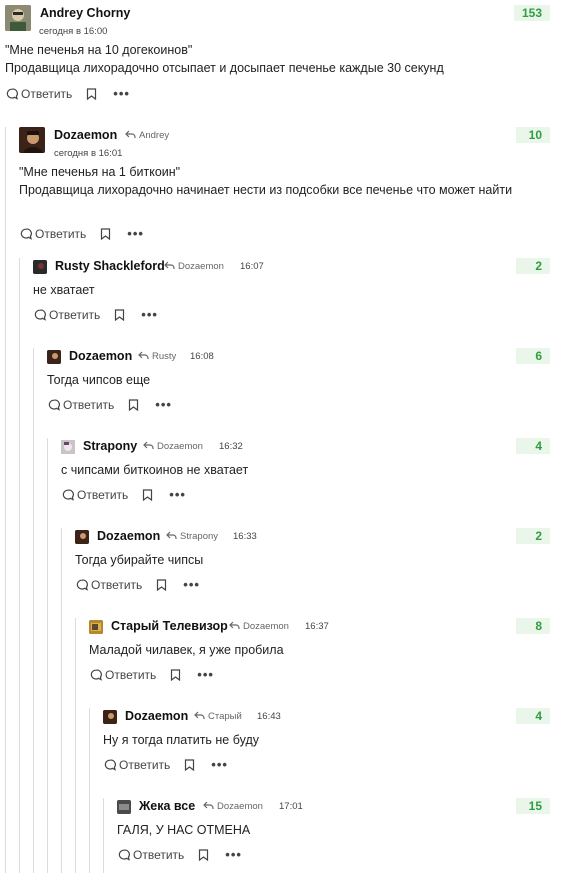  I want to click on comment-author: Strapony, so click(110, 446).